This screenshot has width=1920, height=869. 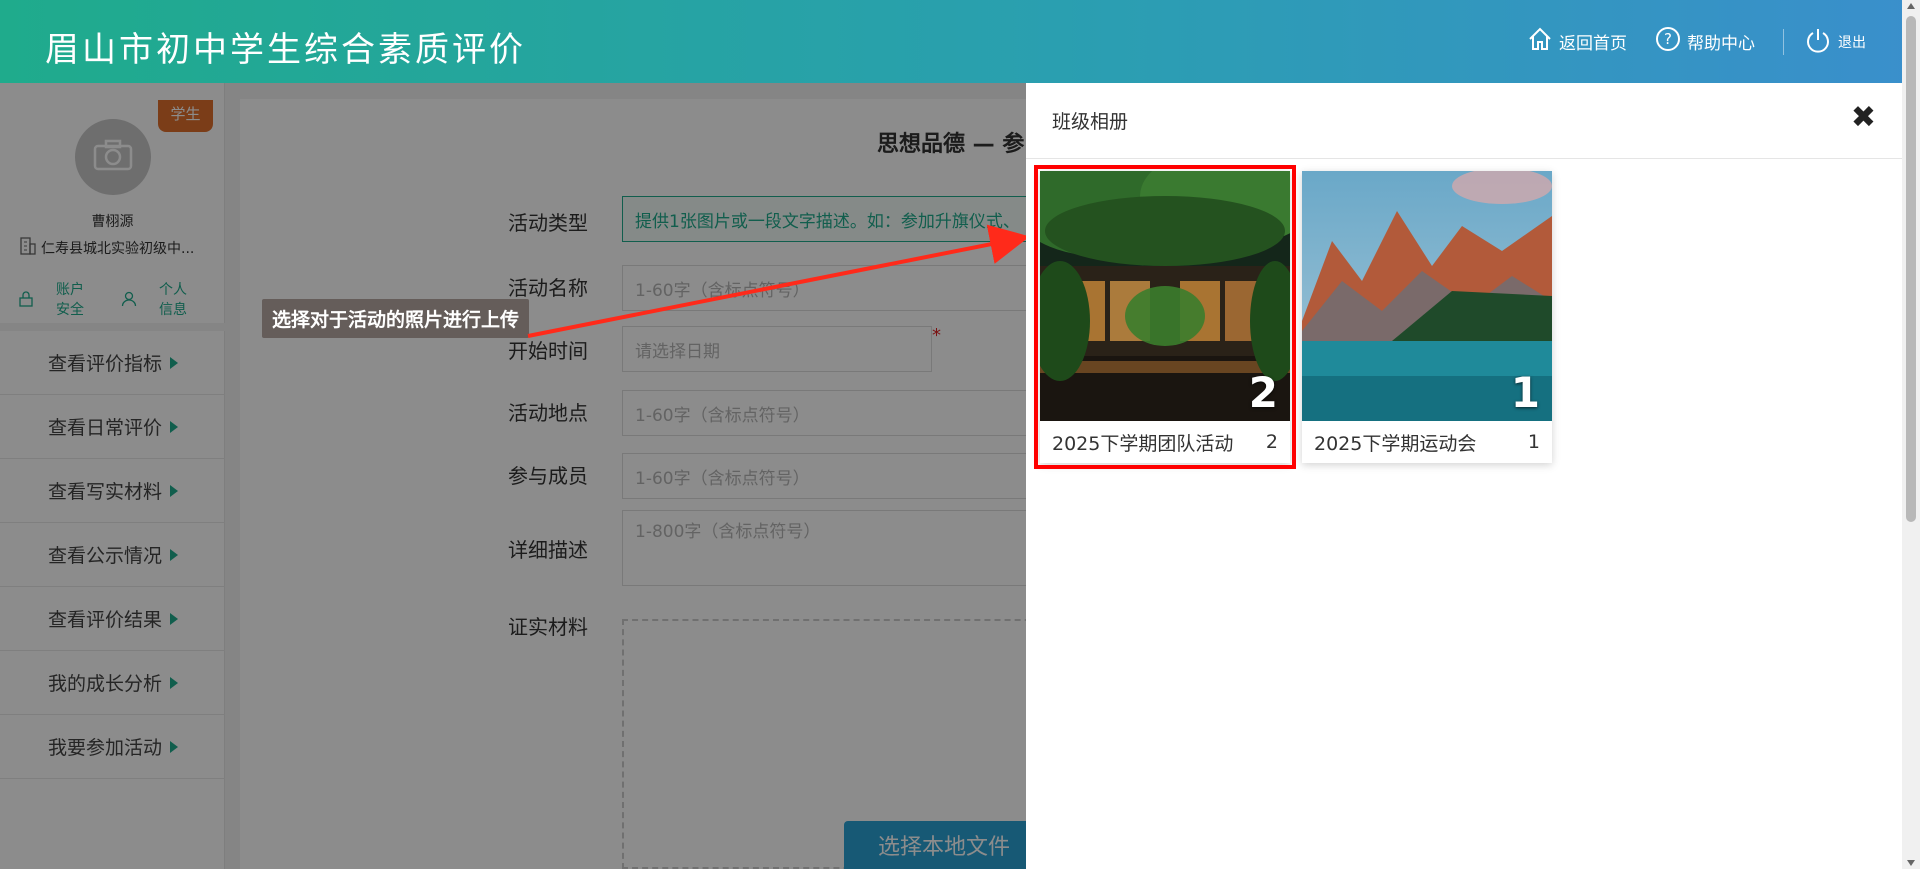 I want to click on album-card-sports-meet: 1 2025下学期运动会 1, so click(x=1427, y=317).